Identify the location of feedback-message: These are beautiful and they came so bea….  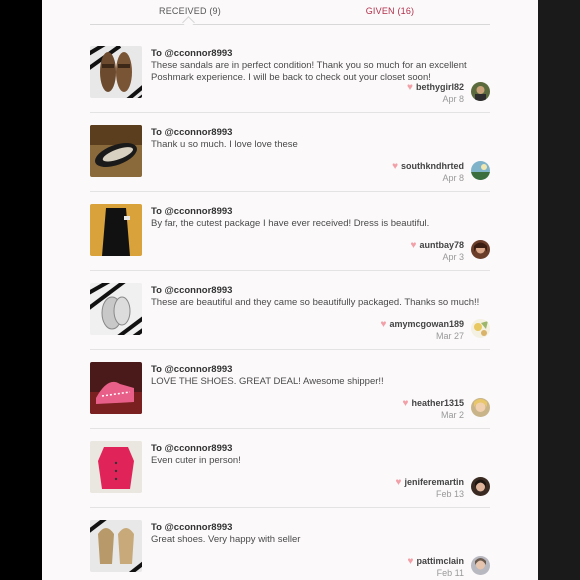
(315, 302).